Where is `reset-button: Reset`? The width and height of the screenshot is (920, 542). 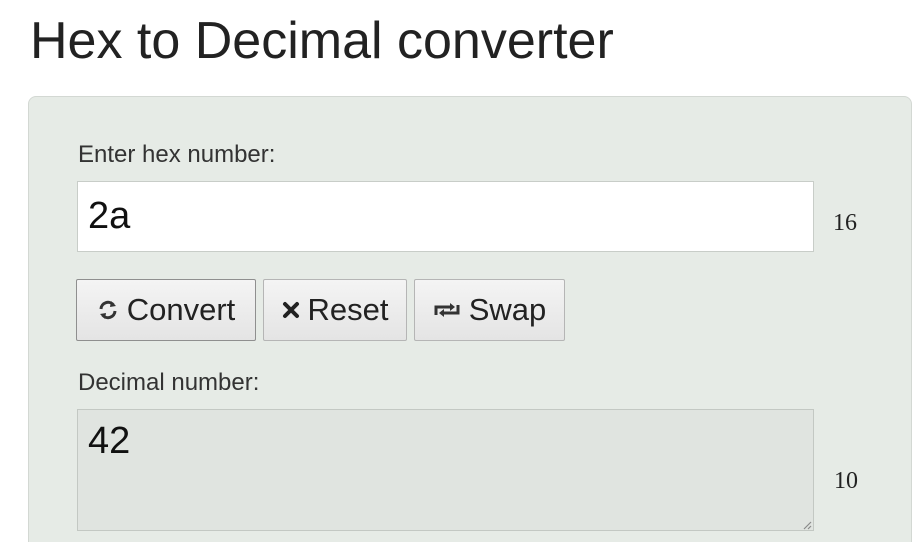 reset-button: Reset is located at coordinates (335, 310).